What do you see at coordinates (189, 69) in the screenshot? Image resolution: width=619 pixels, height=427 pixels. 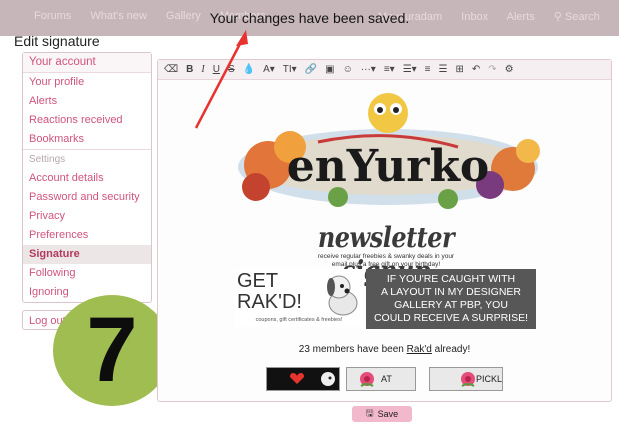 I see `bold-button: B` at bounding box center [189, 69].